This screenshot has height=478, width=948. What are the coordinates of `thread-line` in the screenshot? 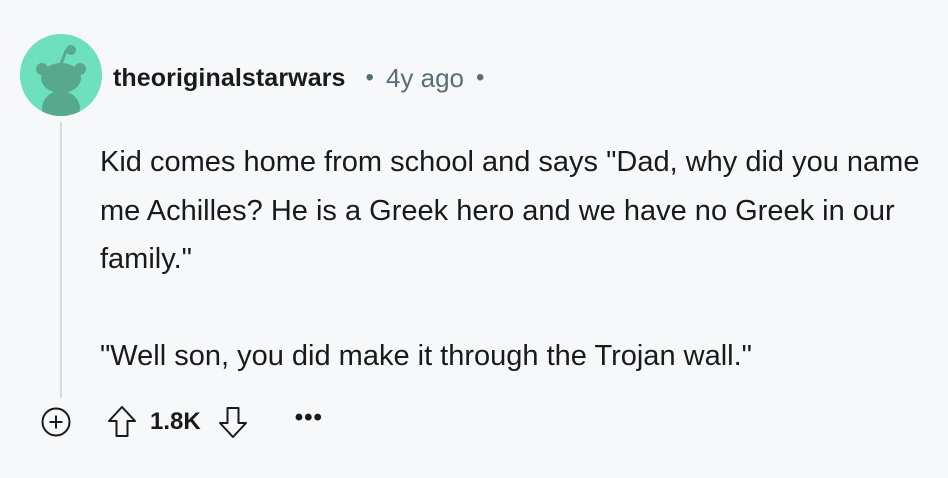 It's located at (61, 260).